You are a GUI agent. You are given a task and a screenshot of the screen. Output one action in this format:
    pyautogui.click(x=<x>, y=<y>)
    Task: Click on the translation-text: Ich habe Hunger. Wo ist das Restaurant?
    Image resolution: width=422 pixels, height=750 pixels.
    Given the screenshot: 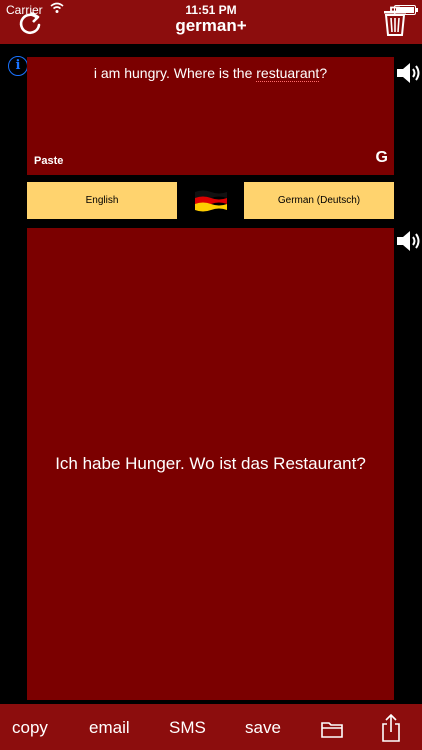 What is the action you would take?
    pyautogui.click(x=210, y=463)
    